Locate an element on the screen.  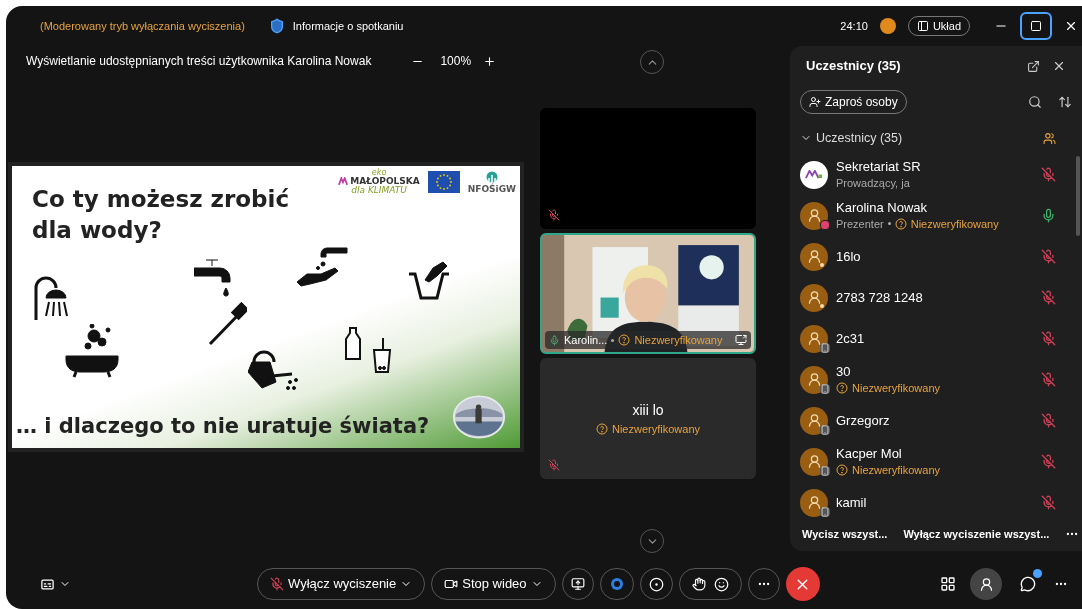
participant-row: 30 Niezweryfikowany is located at coordinates (936, 379).